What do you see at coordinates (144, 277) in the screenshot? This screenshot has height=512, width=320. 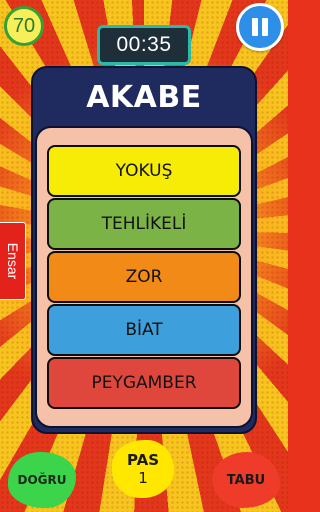 I see `forbidden-word: ZOR` at bounding box center [144, 277].